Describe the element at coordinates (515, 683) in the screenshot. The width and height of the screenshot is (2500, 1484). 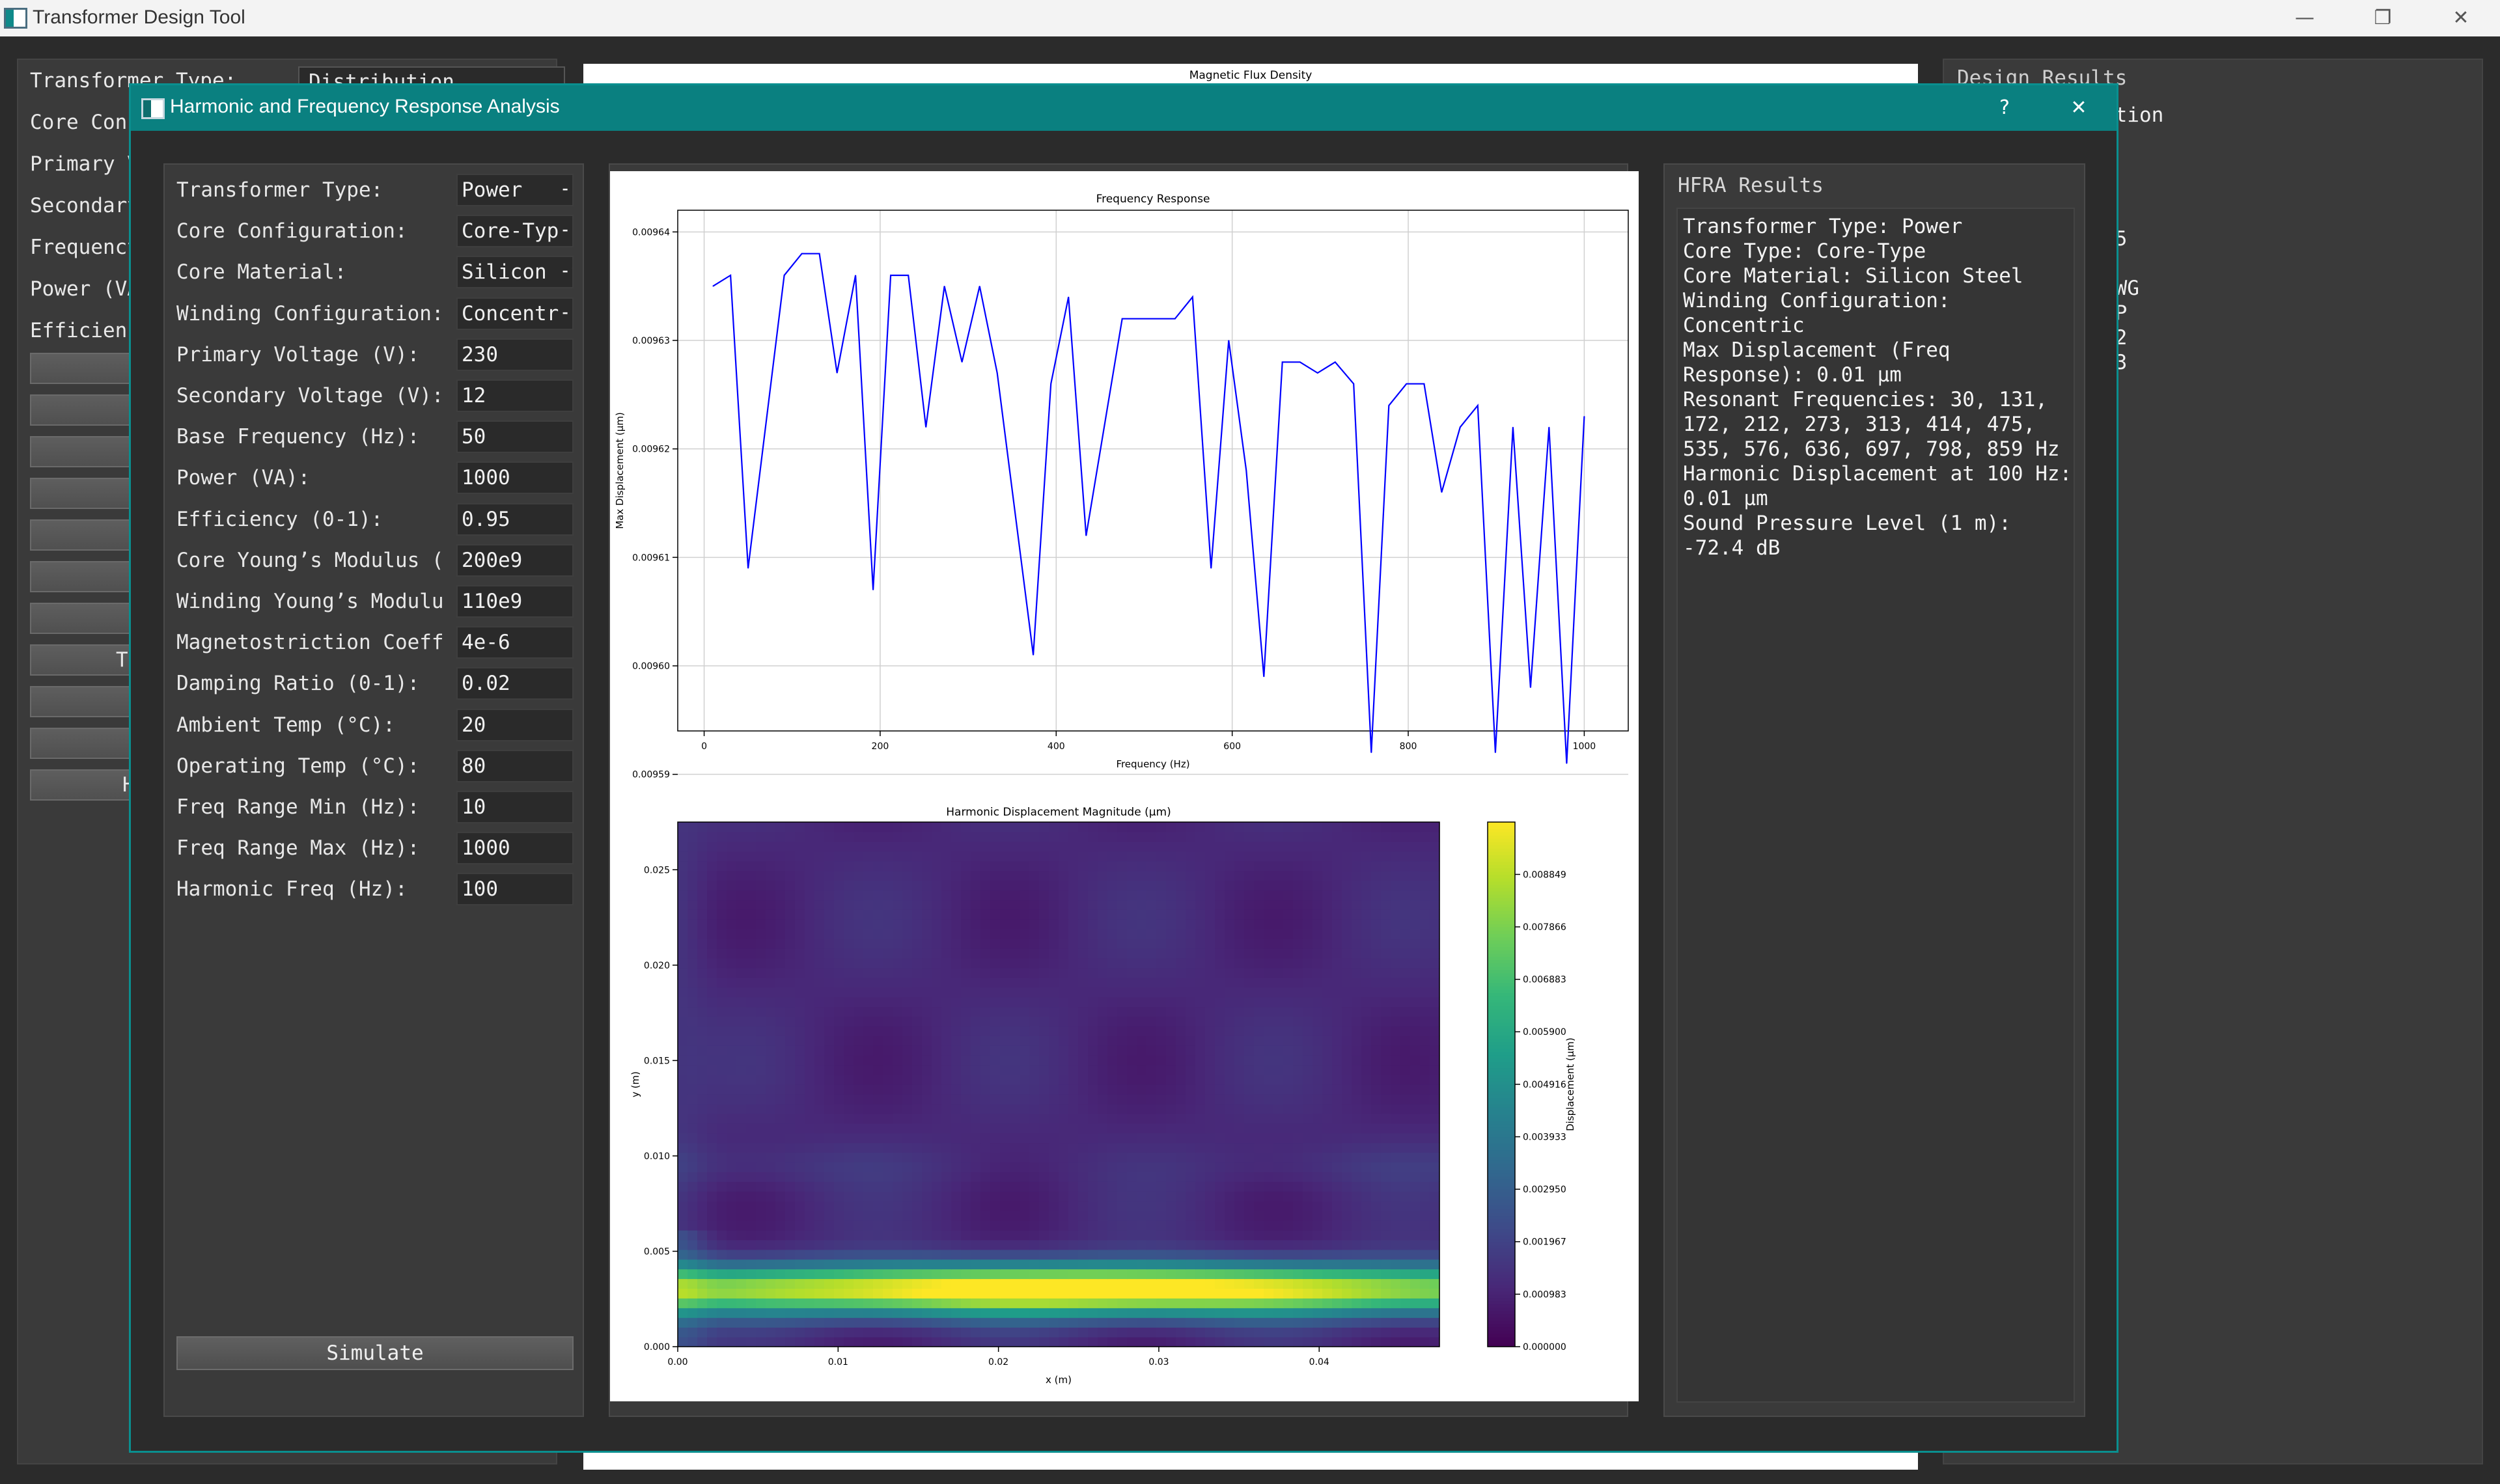
I see `form-input: 0.02` at that location.